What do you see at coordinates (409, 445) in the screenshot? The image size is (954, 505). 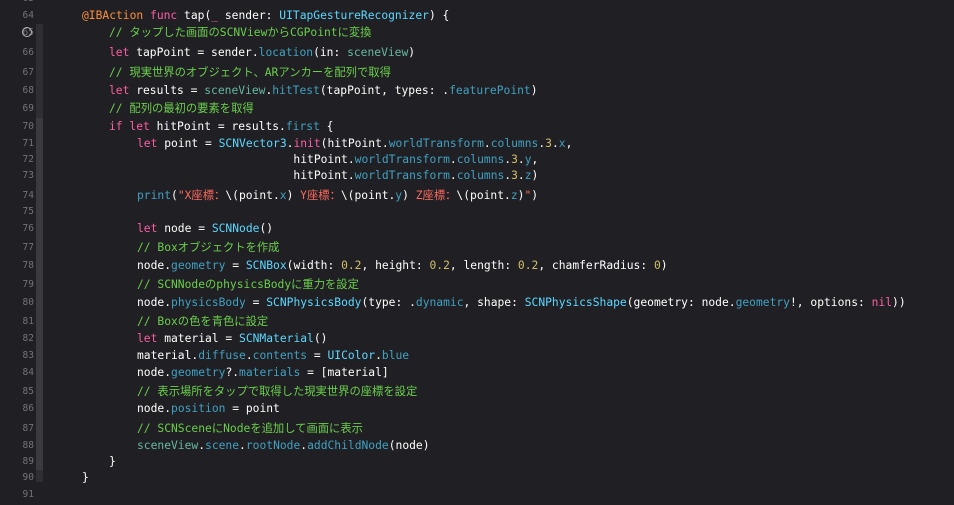 I see `code-token: (node)` at bounding box center [409, 445].